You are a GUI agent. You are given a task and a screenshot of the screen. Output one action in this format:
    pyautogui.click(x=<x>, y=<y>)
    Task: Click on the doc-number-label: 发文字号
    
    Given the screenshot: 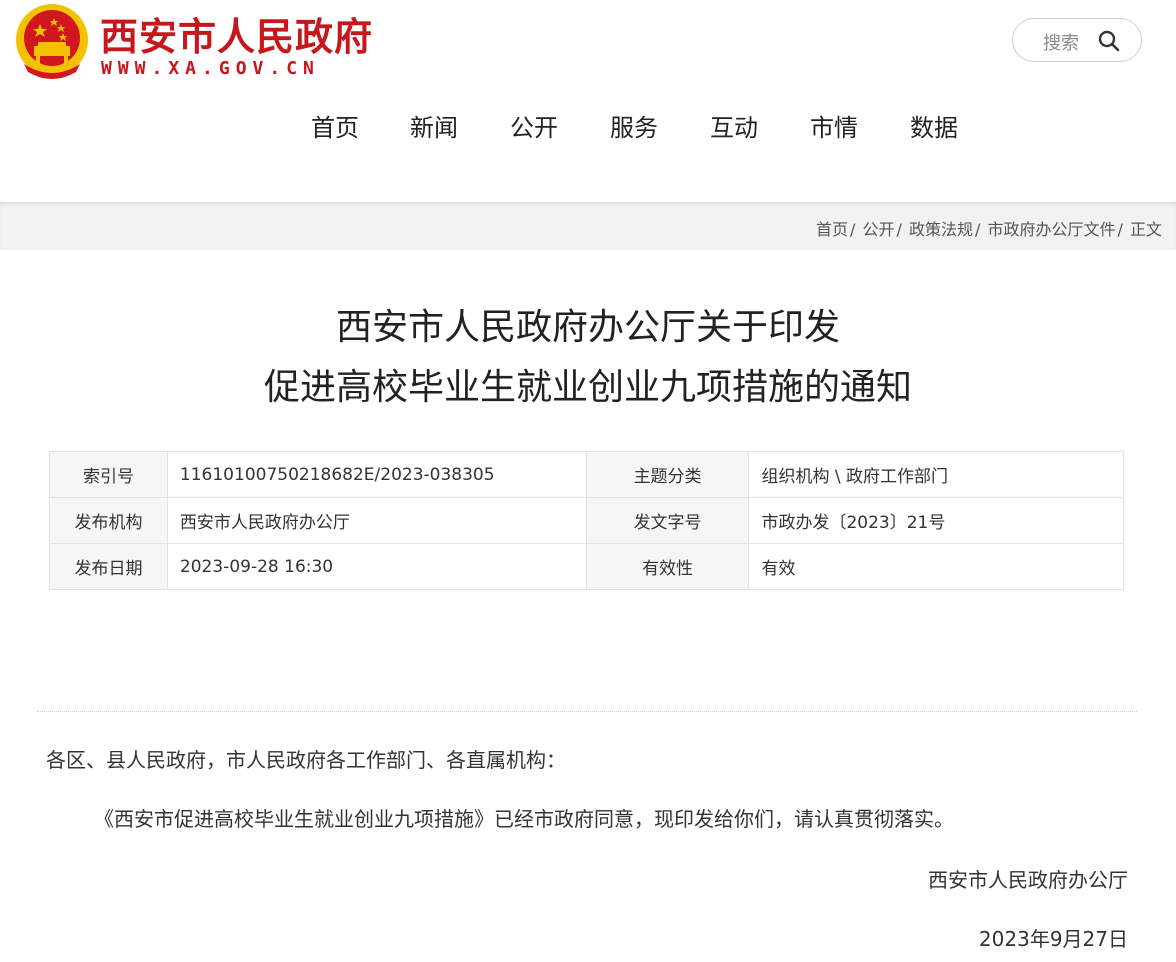 What is the action you would take?
    pyautogui.click(x=667, y=520)
    